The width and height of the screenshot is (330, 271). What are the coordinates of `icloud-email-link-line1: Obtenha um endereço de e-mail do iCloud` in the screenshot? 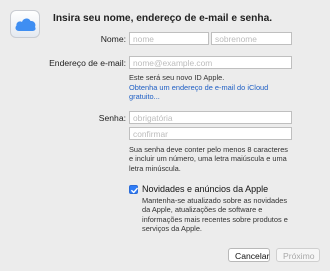 It's located at (198, 87).